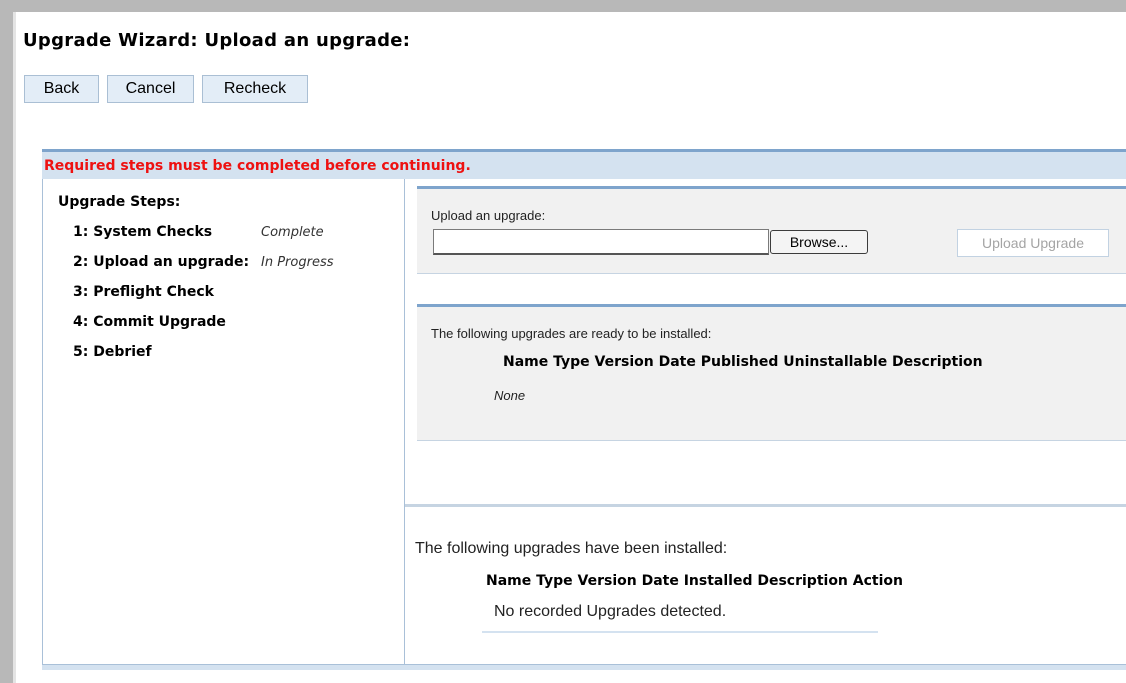 This screenshot has width=1126, height=683. I want to click on file-path-input, so click(601, 242).